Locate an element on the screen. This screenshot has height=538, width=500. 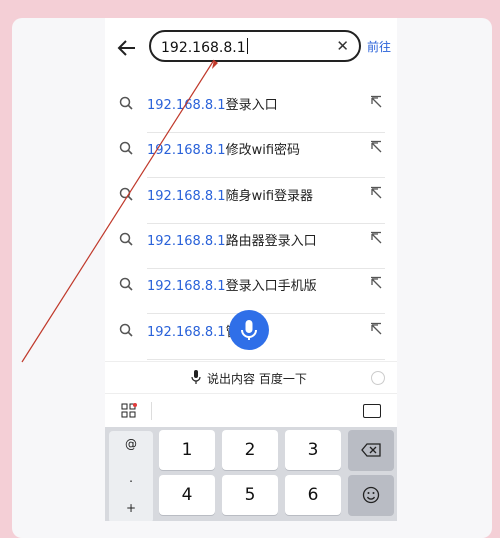
key-1: 1 is located at coordinates (187, 450).